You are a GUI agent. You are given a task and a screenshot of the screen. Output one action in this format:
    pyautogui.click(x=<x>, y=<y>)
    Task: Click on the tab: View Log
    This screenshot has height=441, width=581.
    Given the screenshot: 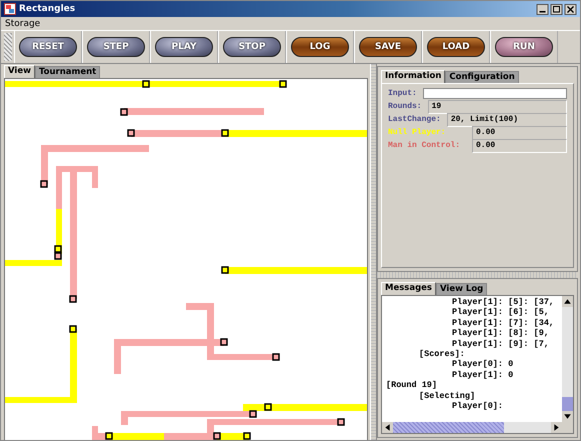 What is the action you would take?
    pyautogui.click(x=462, y=289)
    